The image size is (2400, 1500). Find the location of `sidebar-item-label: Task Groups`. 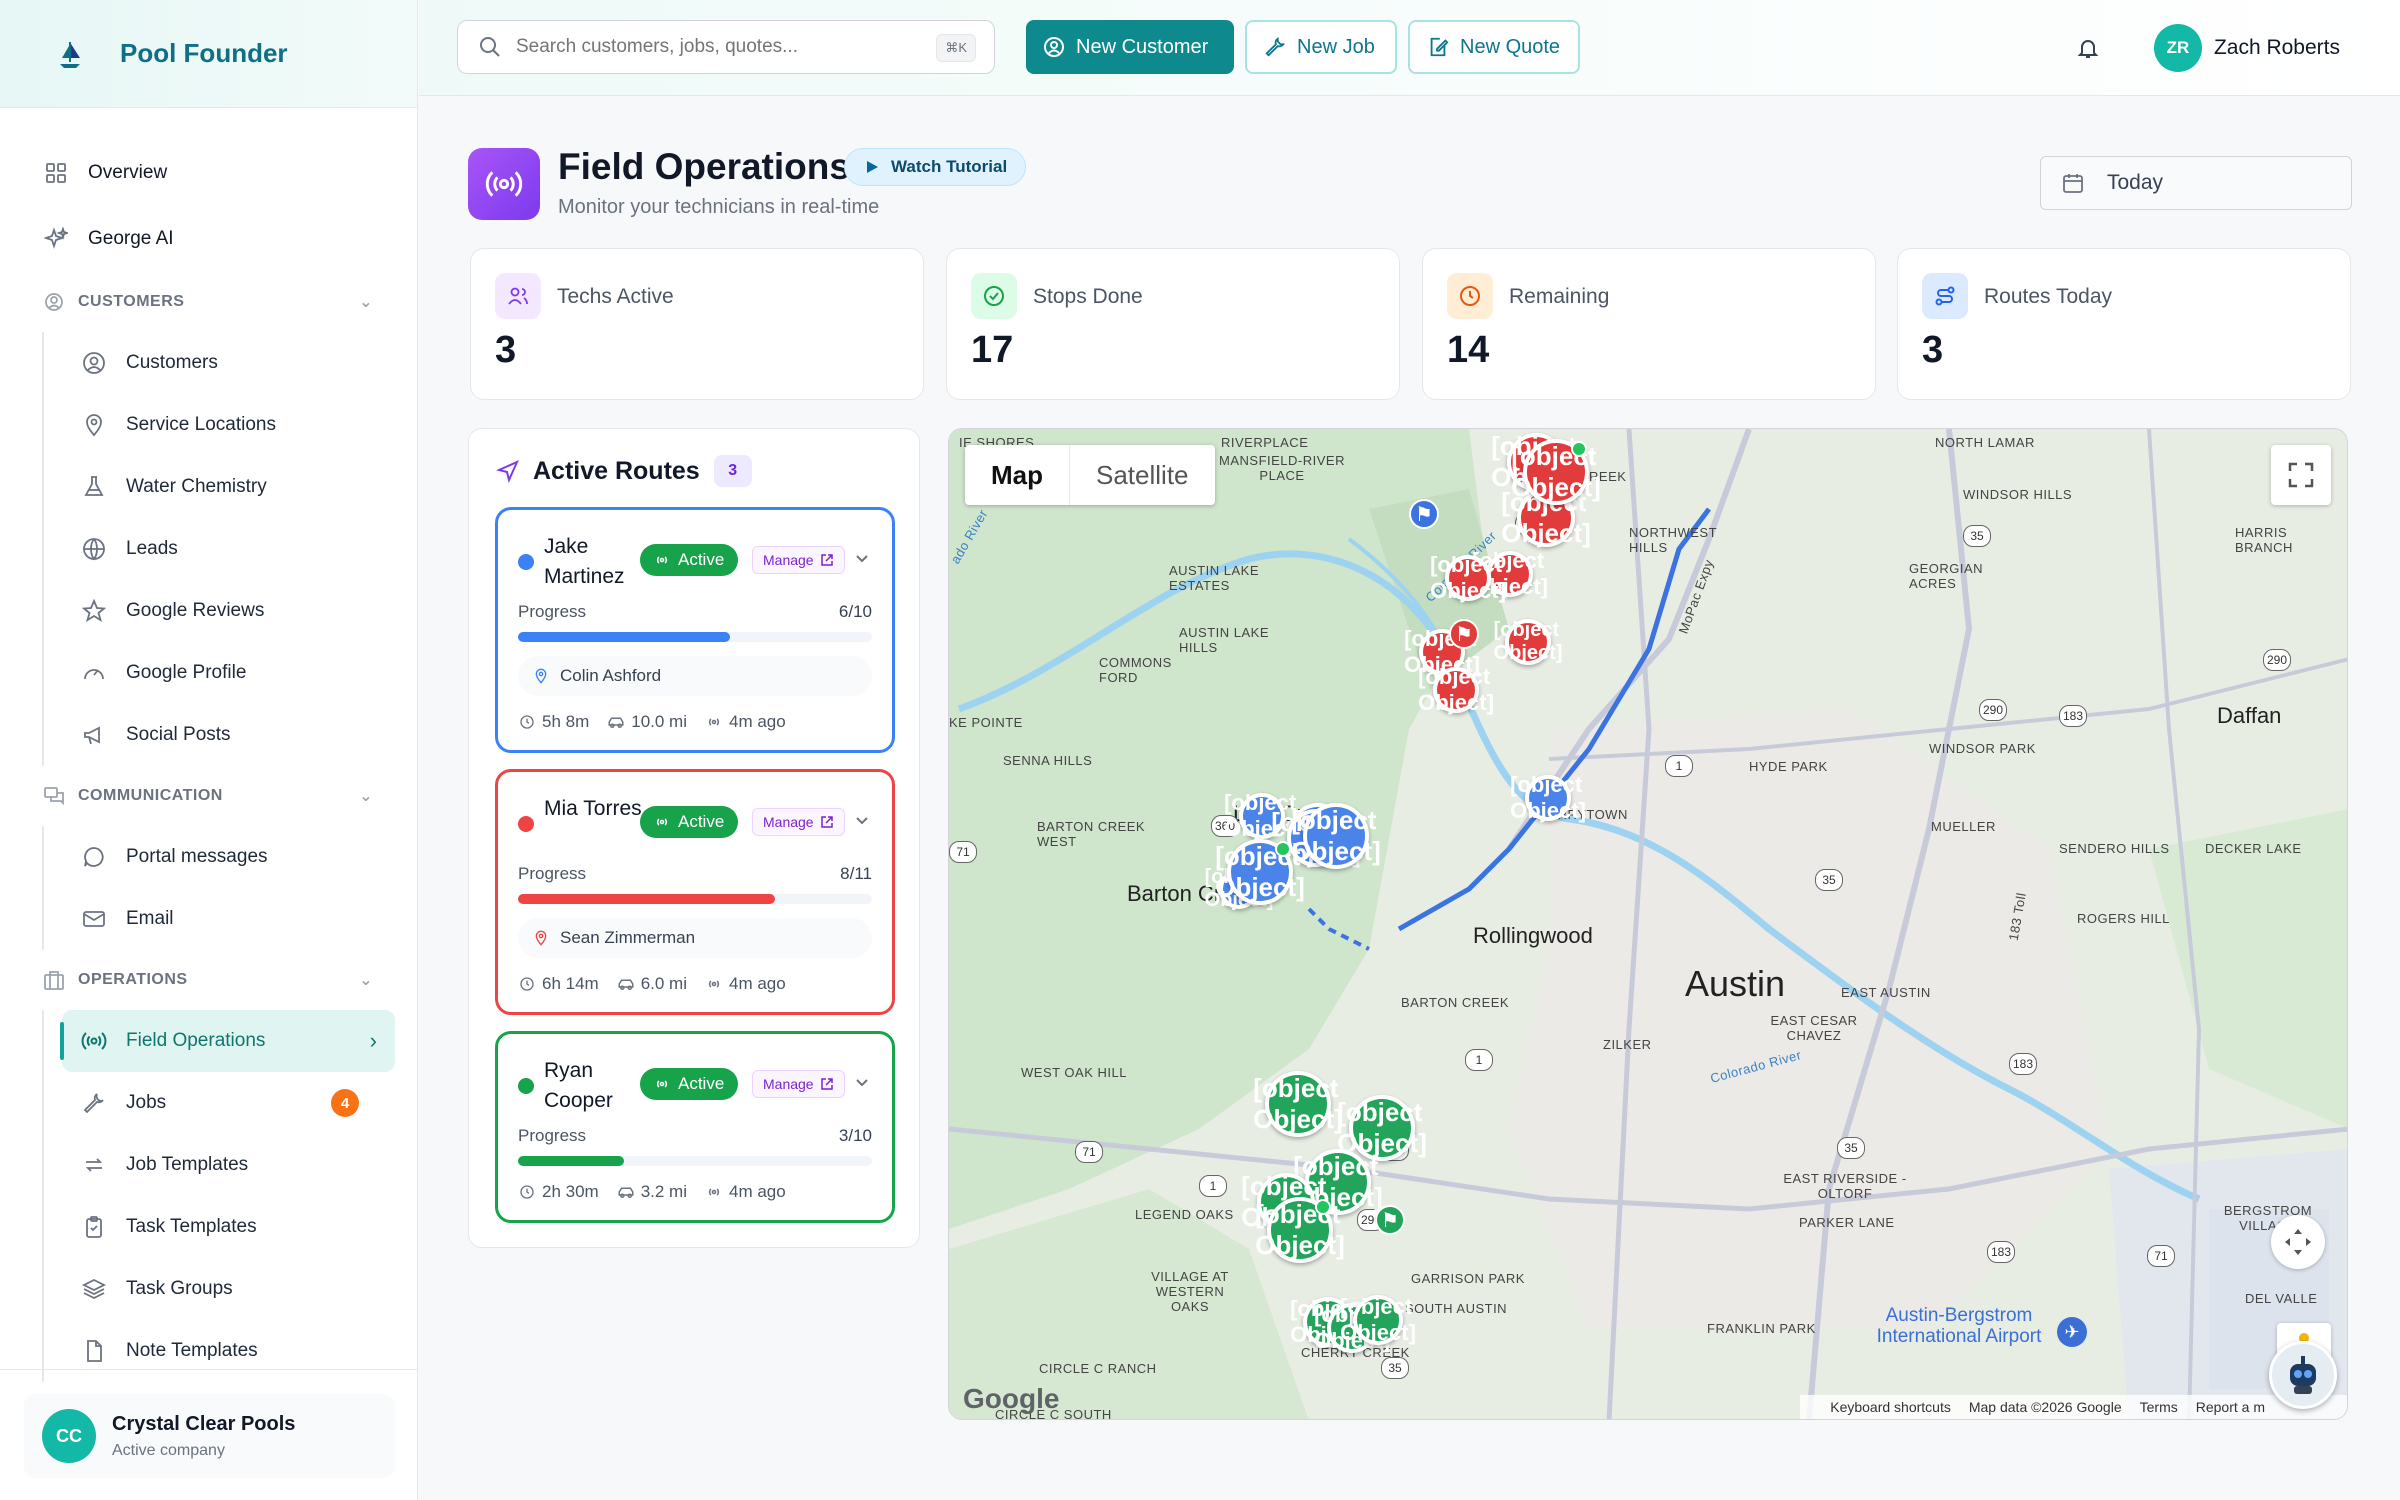

sidebar-item-label: Task Groups is located at coordinates (179, 1288).